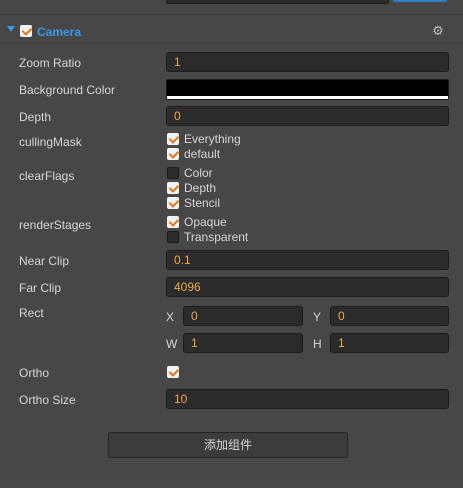 This screenshot has width=463, height=488. I want to click on clear-flags-stencil-label: Stencil, so click(202, 203).